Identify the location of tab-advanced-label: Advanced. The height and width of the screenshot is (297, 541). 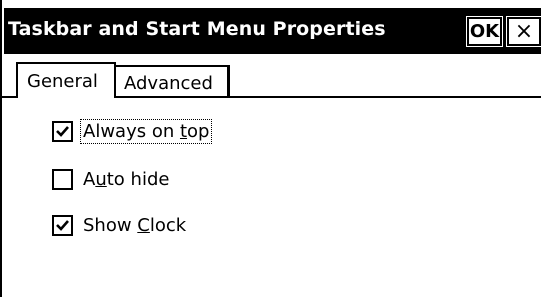
(168, 83).